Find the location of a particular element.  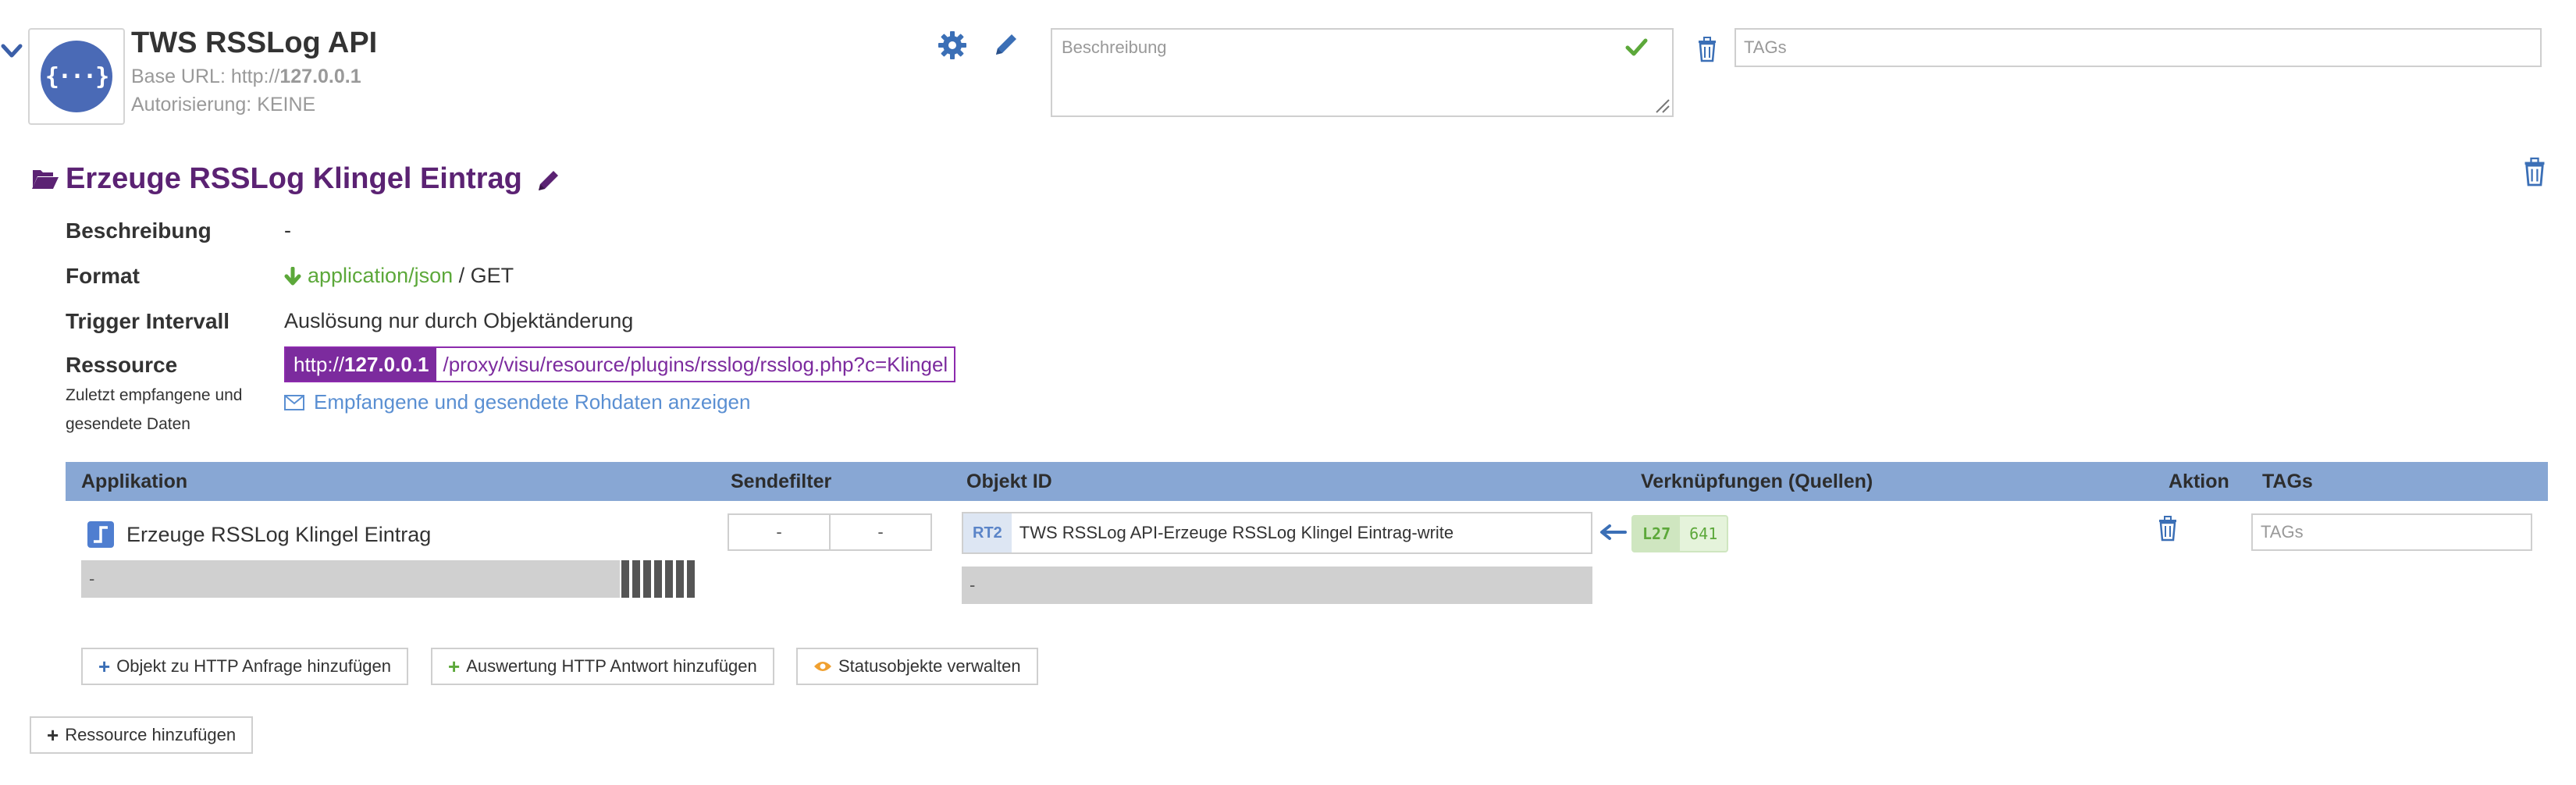

delete-resource-trash-icon is located at coordinates (2534, 171).